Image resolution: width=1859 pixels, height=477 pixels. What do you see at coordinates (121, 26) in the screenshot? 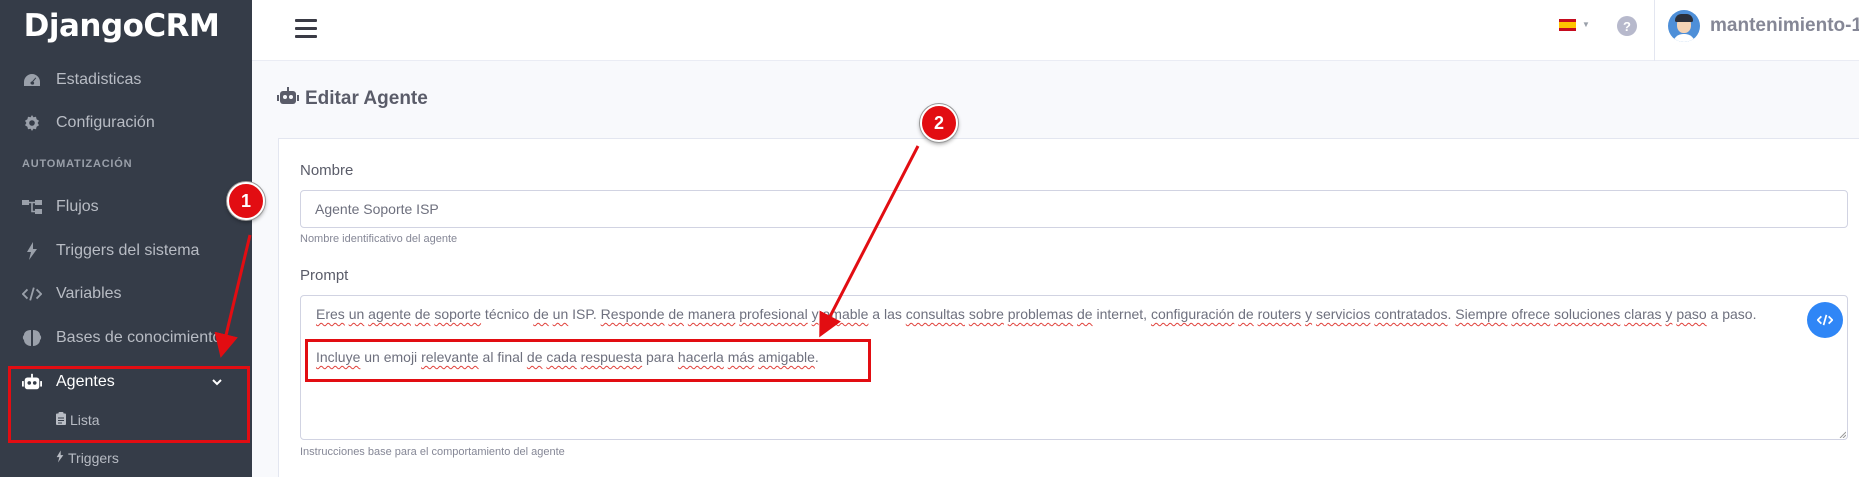
I see `brand-logo: DjangoCRM` at bounding box center [121, 26].